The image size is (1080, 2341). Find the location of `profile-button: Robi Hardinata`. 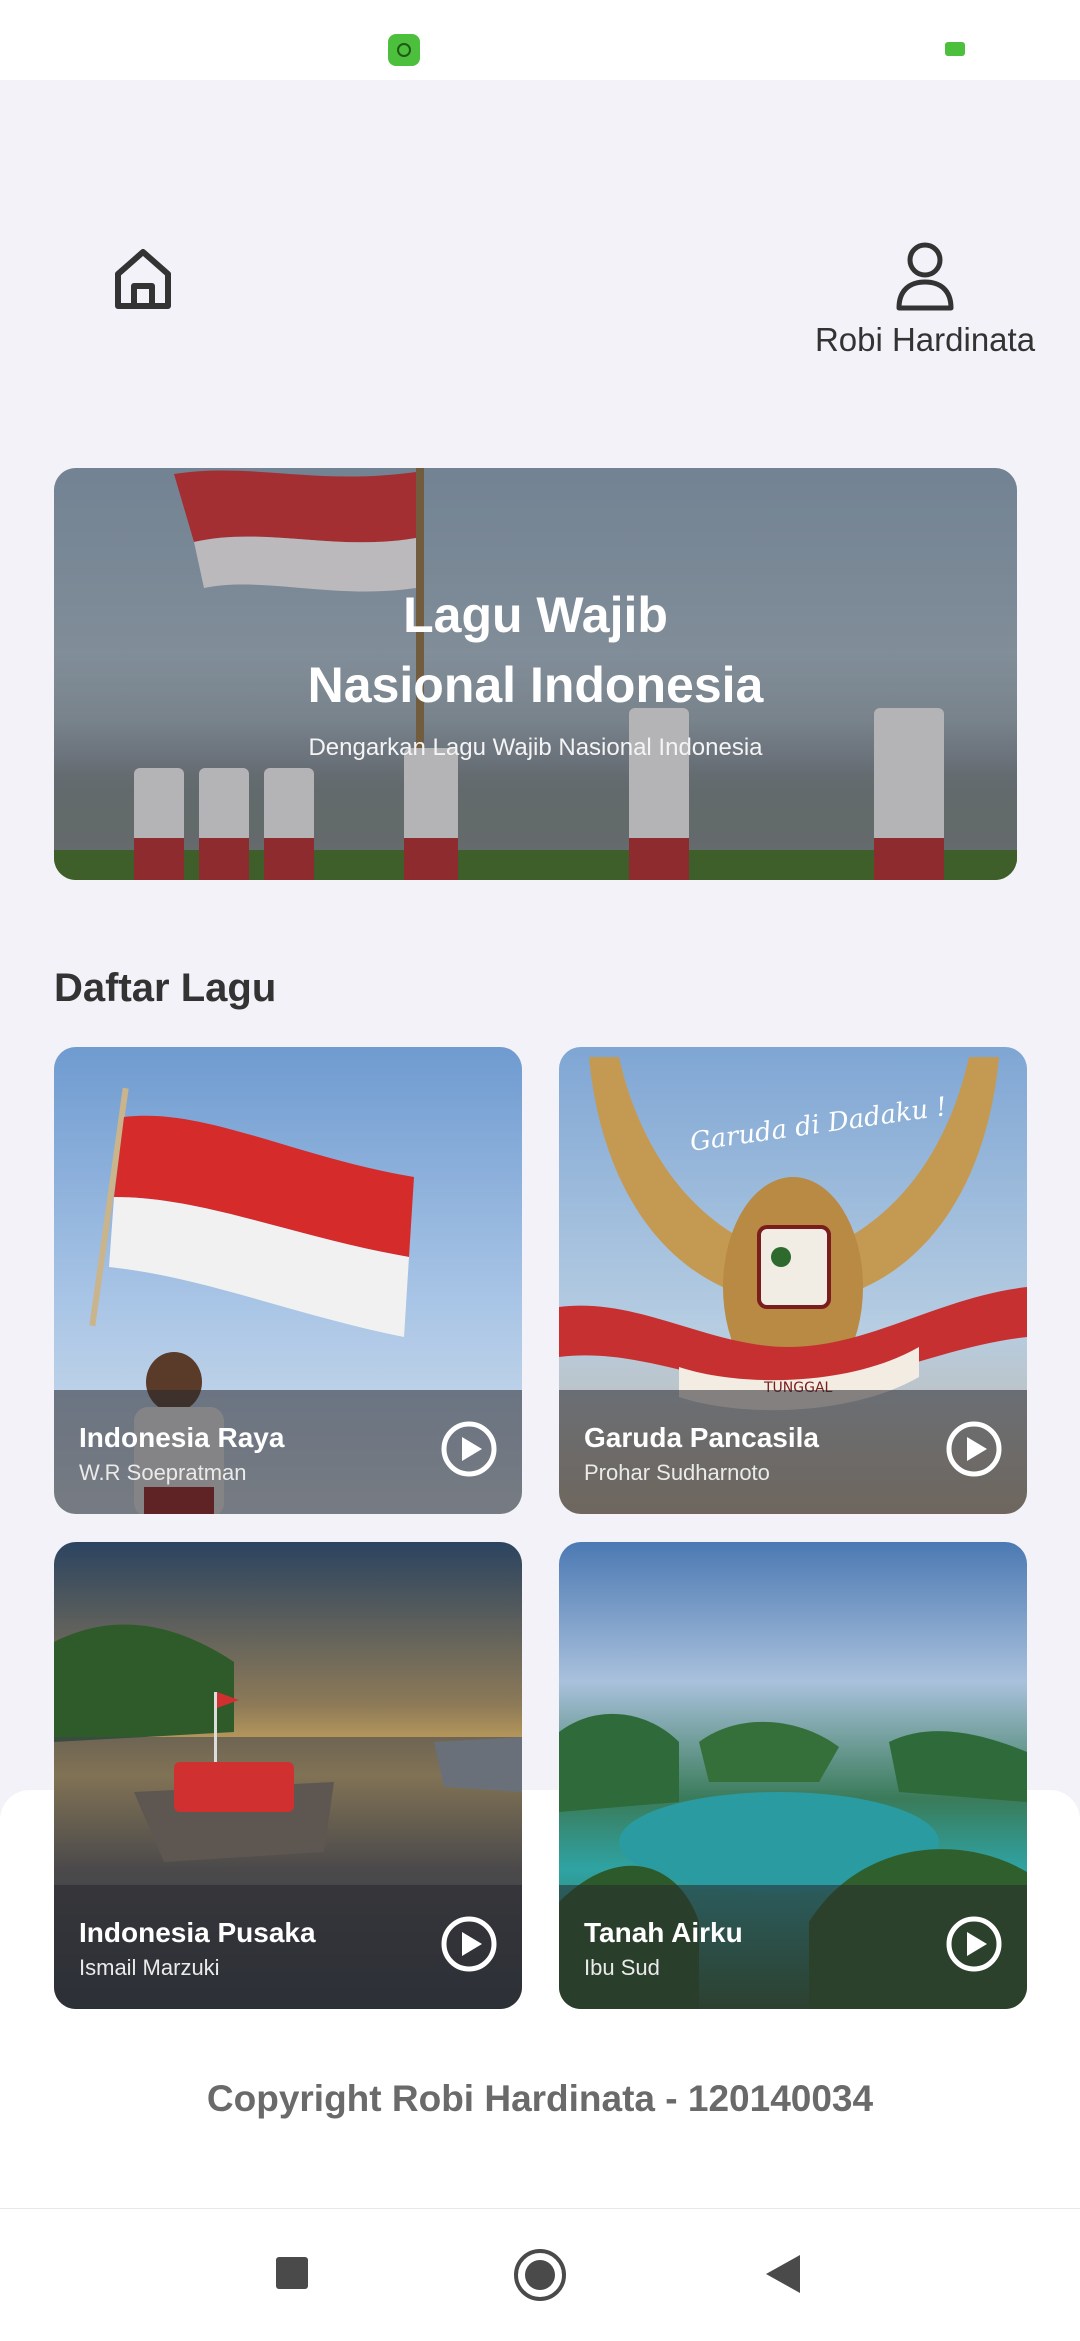

profile-button: Robi Hardinata is located at coordinates (925, 300).